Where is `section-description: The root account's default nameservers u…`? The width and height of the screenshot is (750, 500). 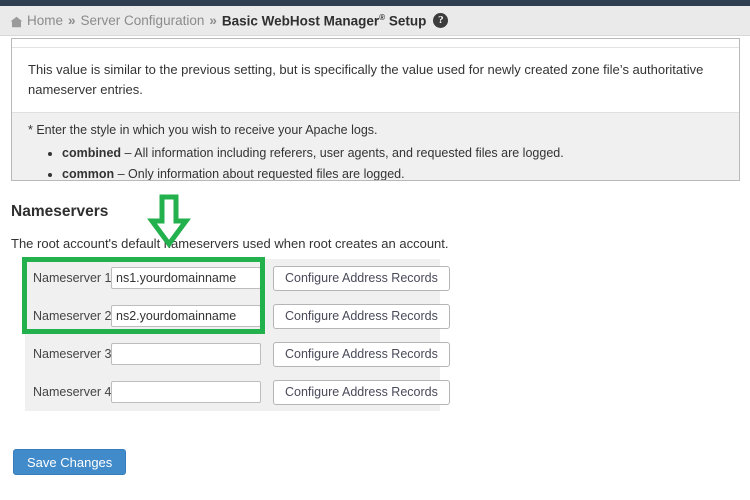
section-description: The root account's default nameservers u… is located at coordinates (230, 243).